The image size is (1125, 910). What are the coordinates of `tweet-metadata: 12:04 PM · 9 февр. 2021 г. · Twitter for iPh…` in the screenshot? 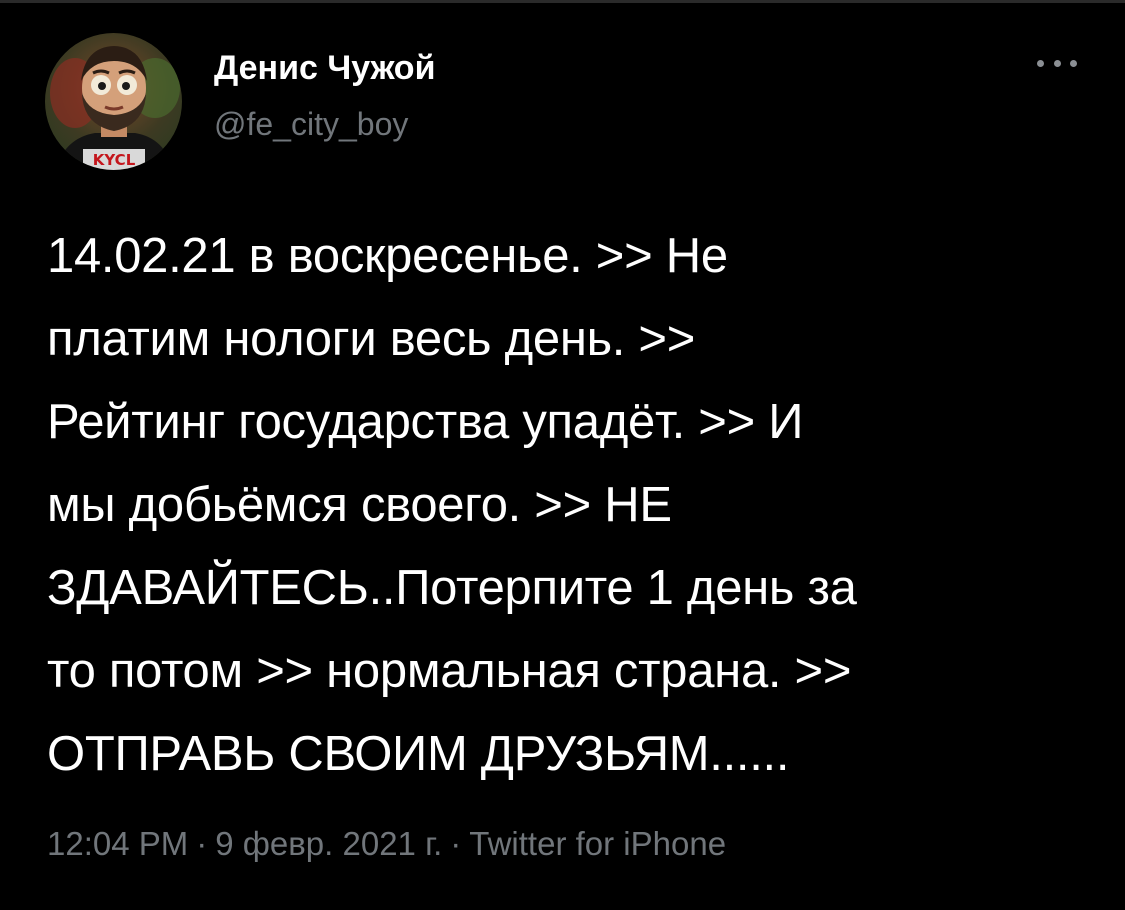 It's located at (386, 844).